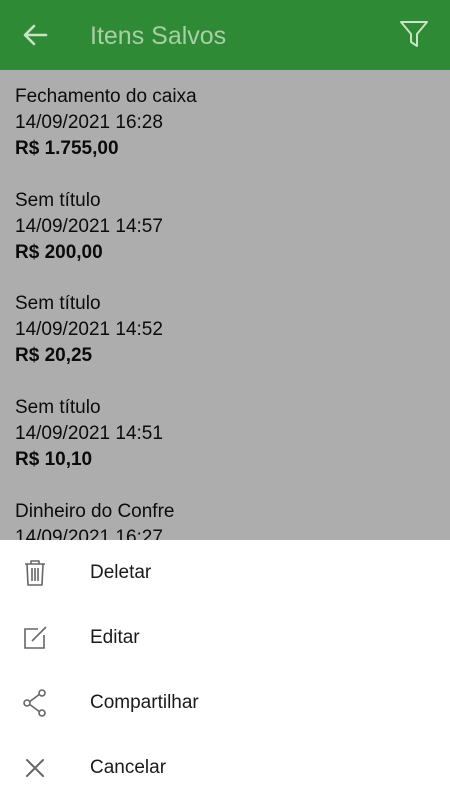  Describe the element at coordinates (128, 767) in the screenshot. I see `cancel-label: Cancelar` at that location.